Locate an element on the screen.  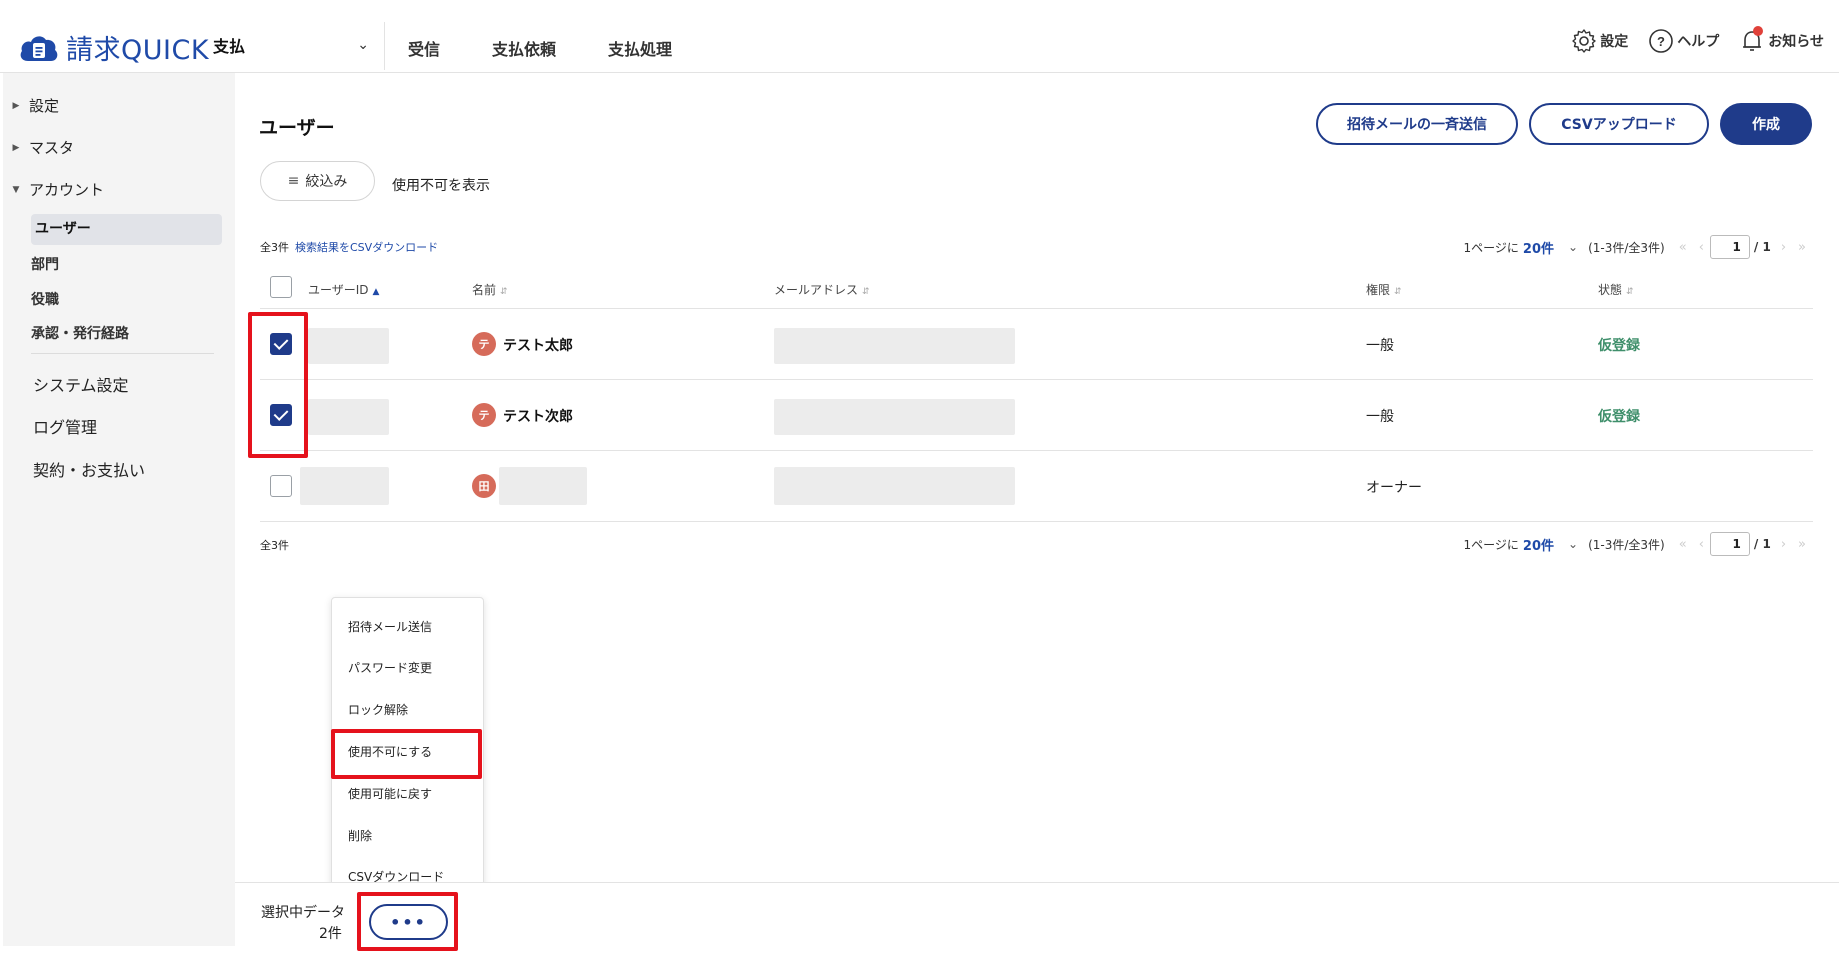
filter-label: 絞込み is located at coordinates (326, 182).